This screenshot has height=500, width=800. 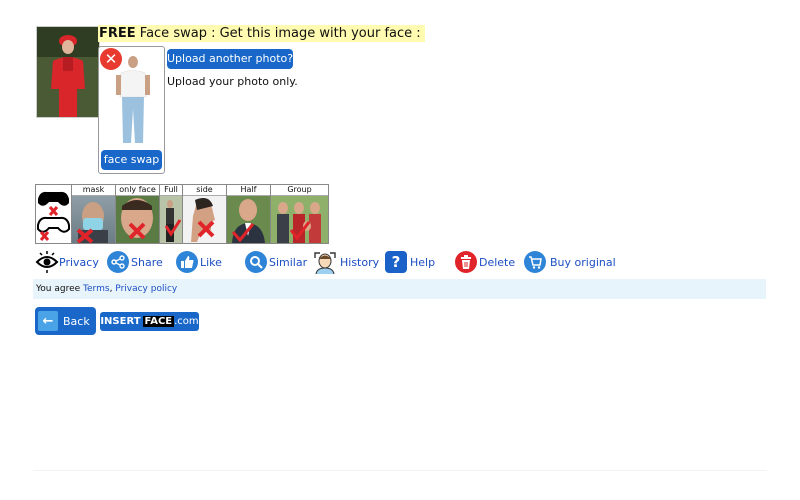 I want to click on guide-group: Group, so click(x=299, y=214).